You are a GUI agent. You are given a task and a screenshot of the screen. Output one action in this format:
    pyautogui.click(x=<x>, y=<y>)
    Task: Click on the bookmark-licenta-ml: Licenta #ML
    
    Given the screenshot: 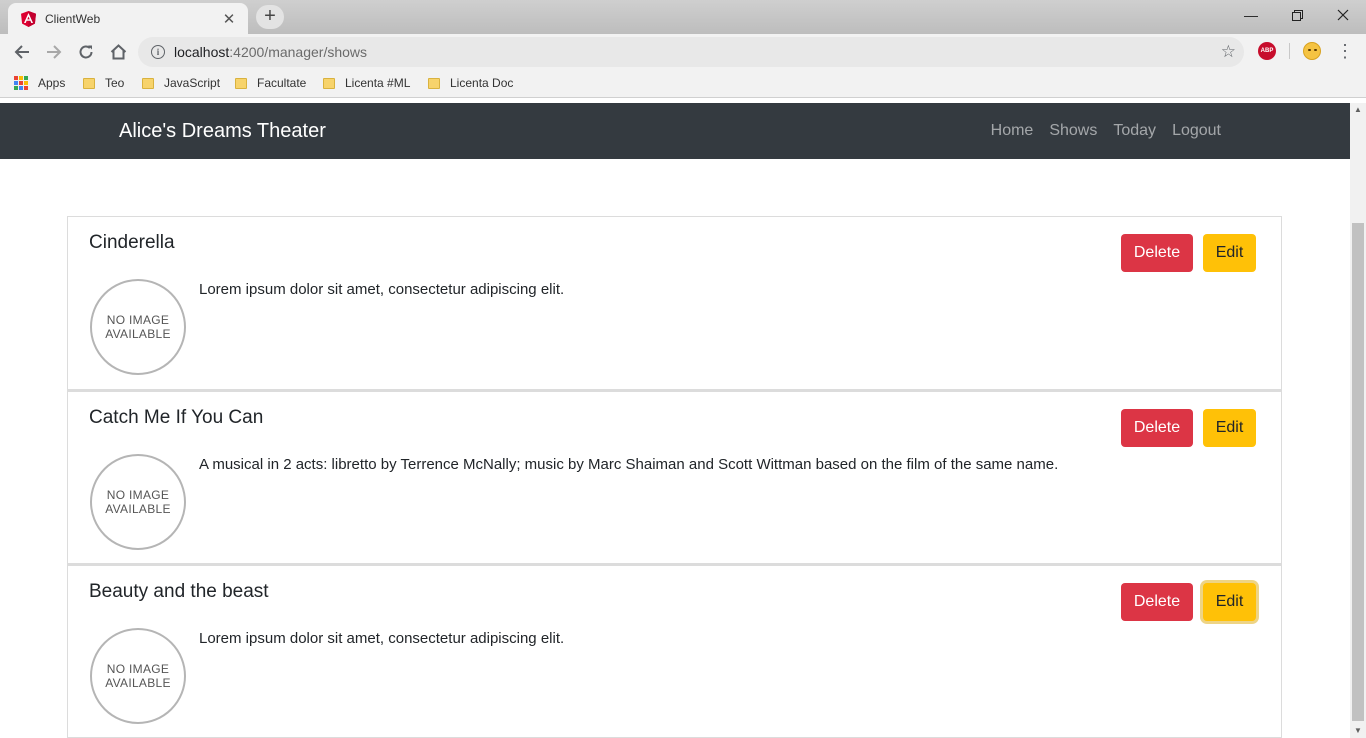 What is the action you would take?
    pyautogui.click(x=366, y=83)
    